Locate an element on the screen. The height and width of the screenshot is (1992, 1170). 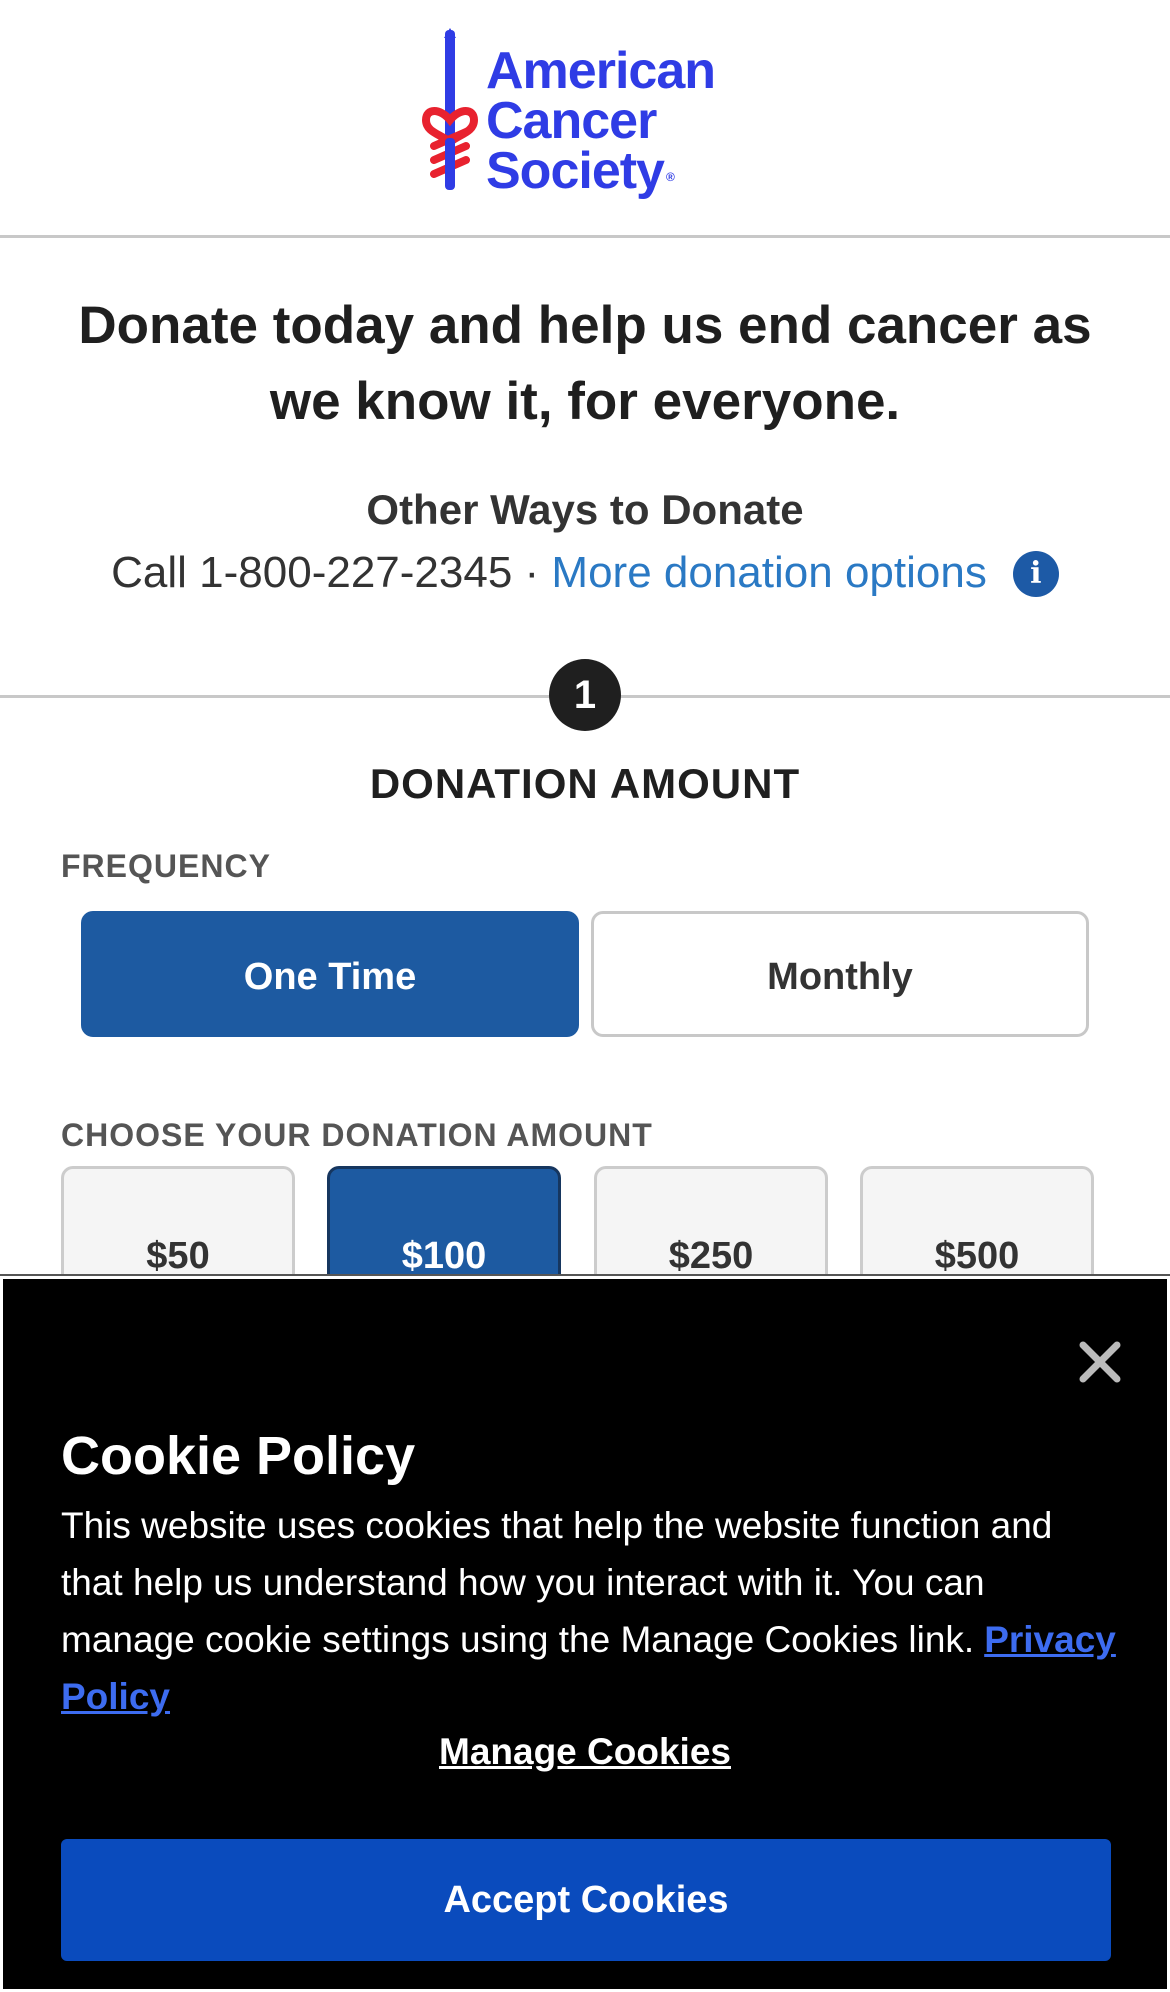
step-number-badge: 1 is located at coordinates (585, 695).